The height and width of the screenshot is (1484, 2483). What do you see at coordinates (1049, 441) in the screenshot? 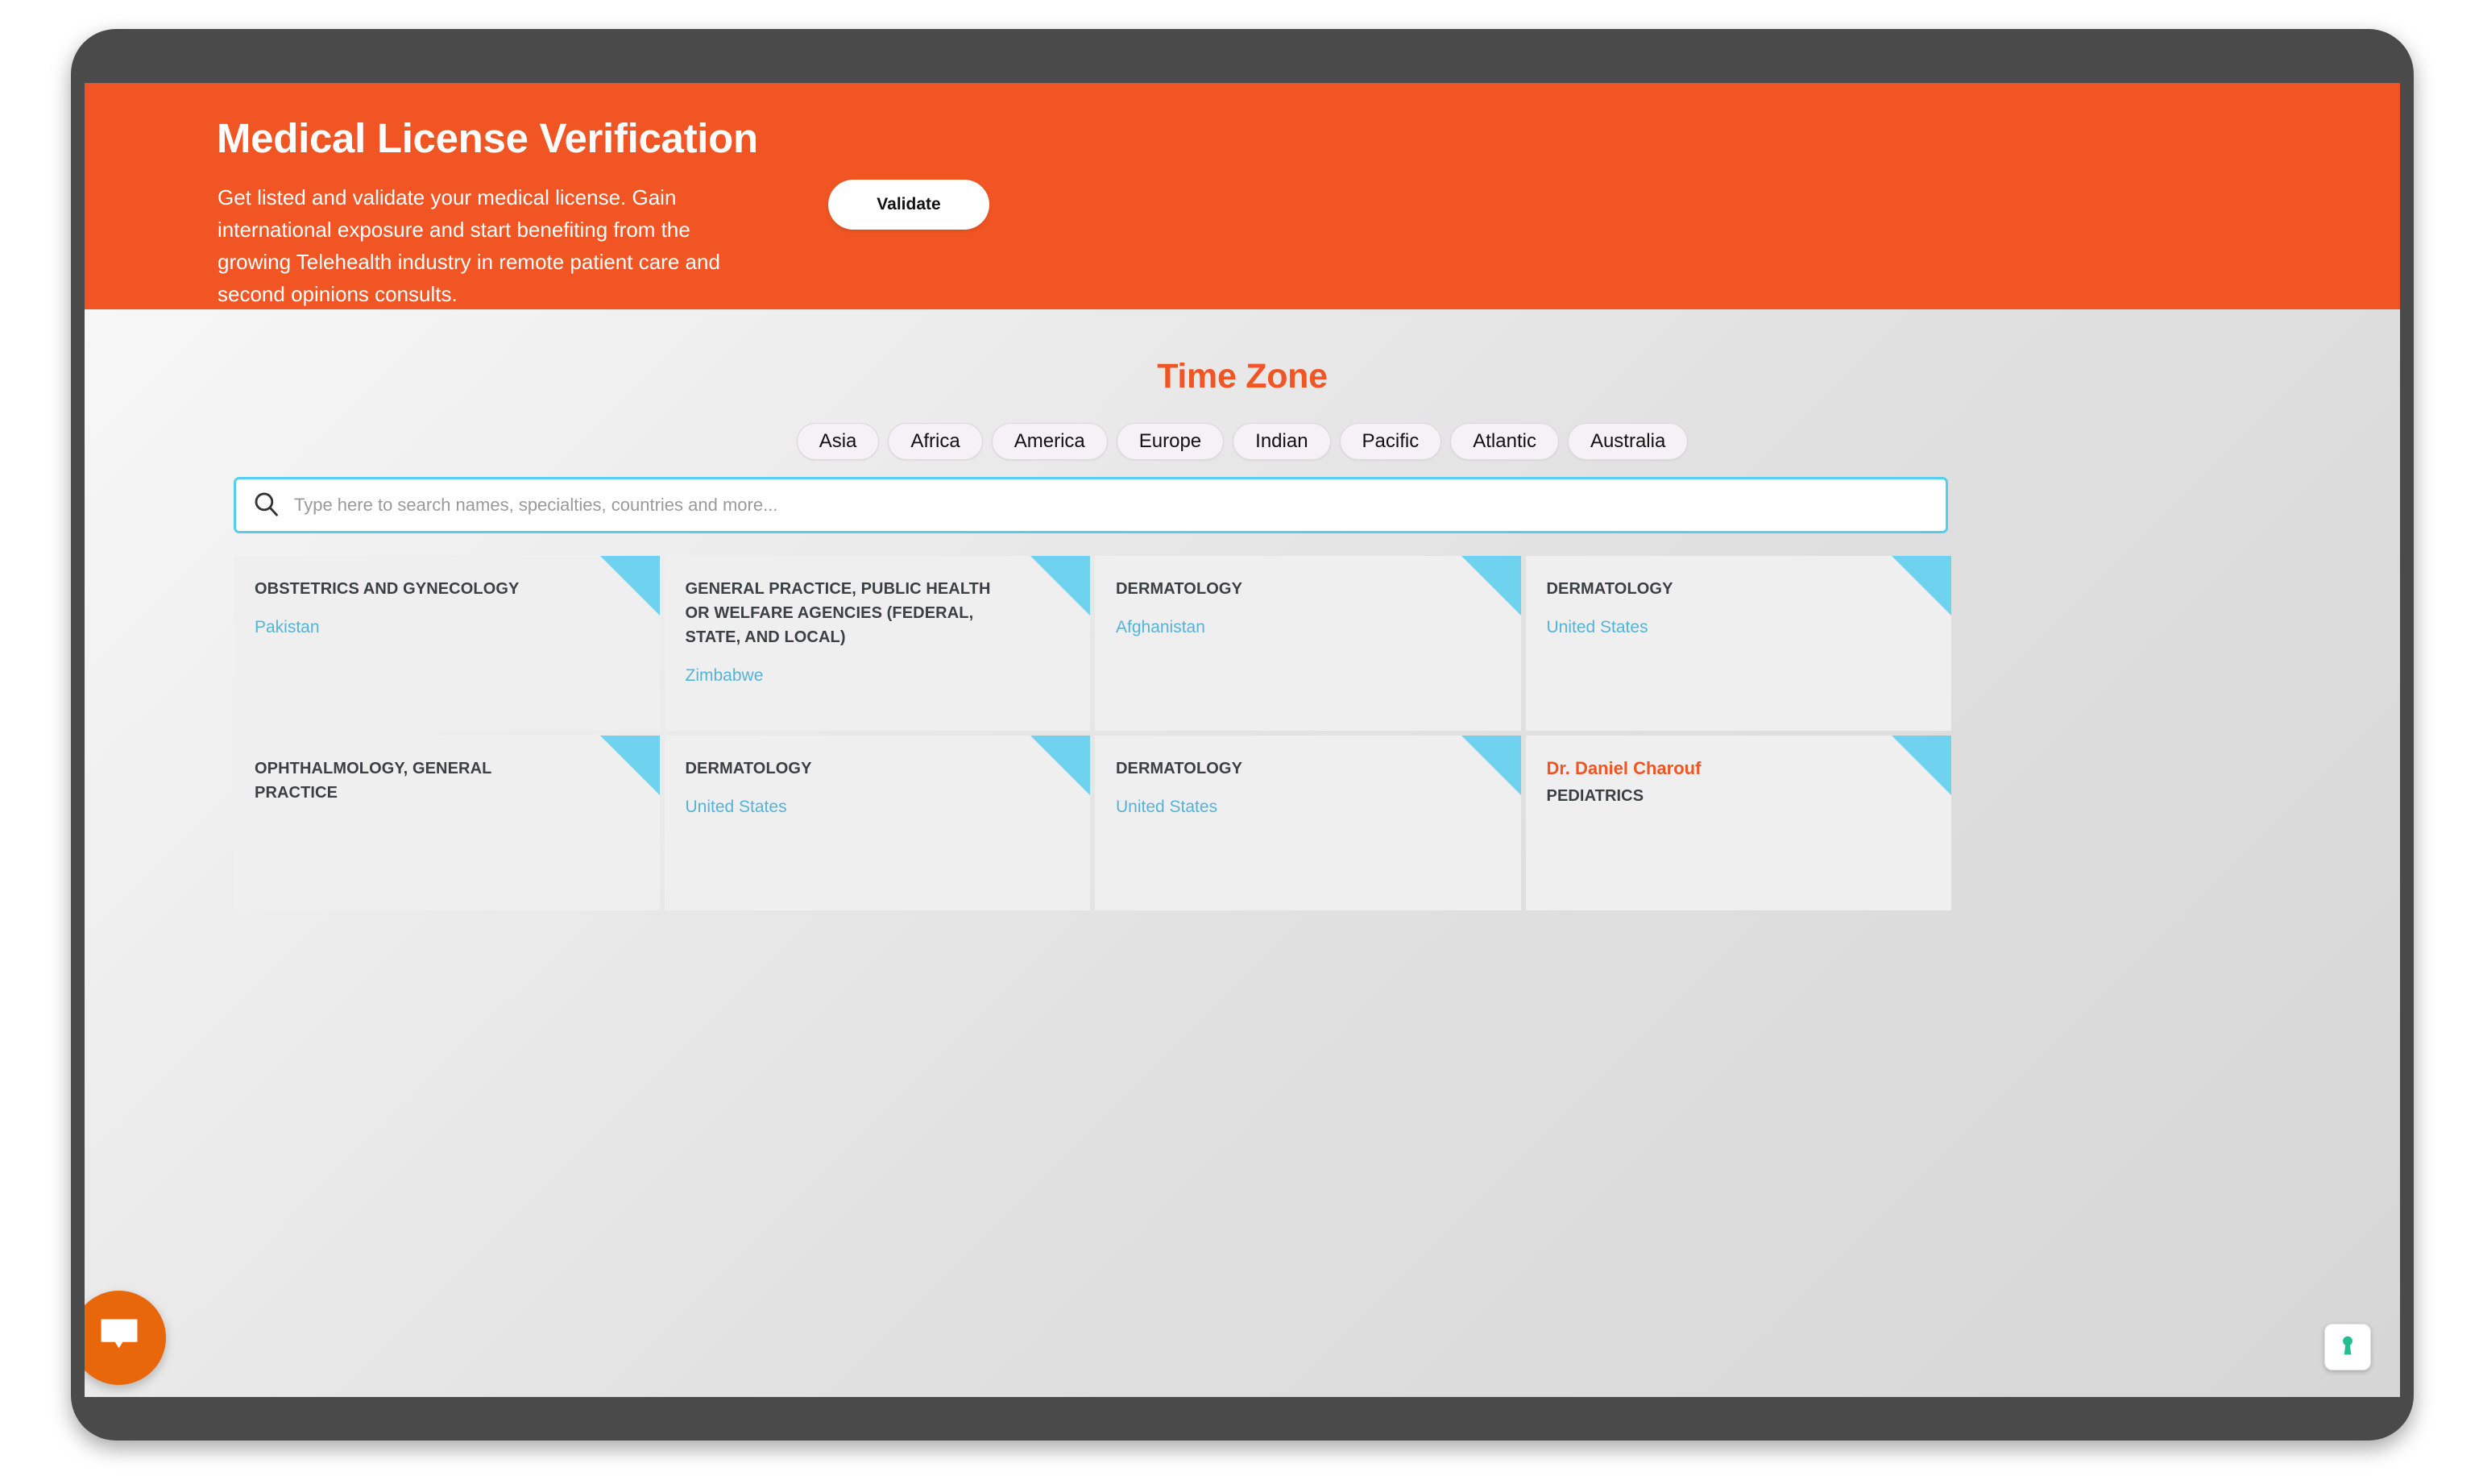
I see `timezone-pill-america: America` at bounding box center [1049, 441].